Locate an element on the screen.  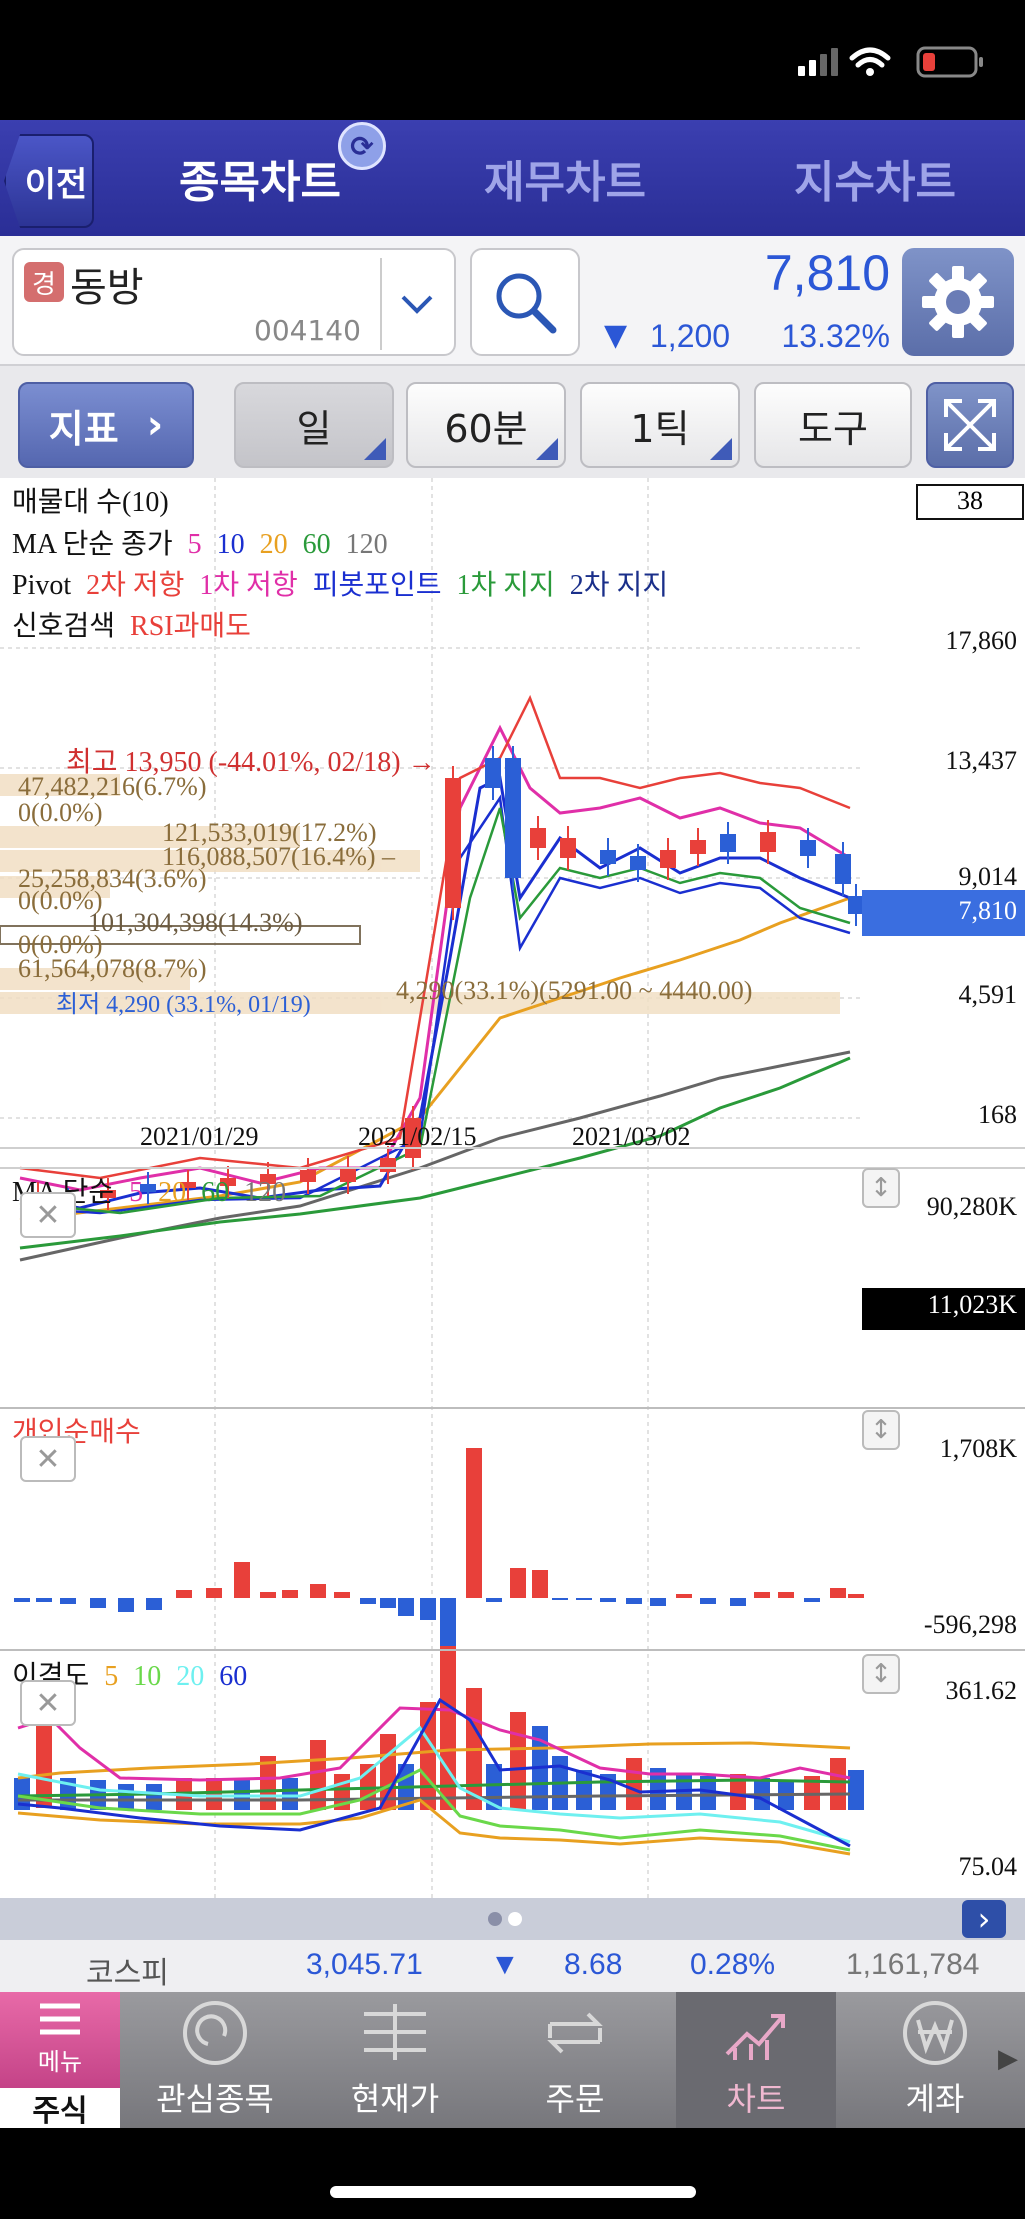
indicator-label: 지표 is located at coordinates (83, 428).